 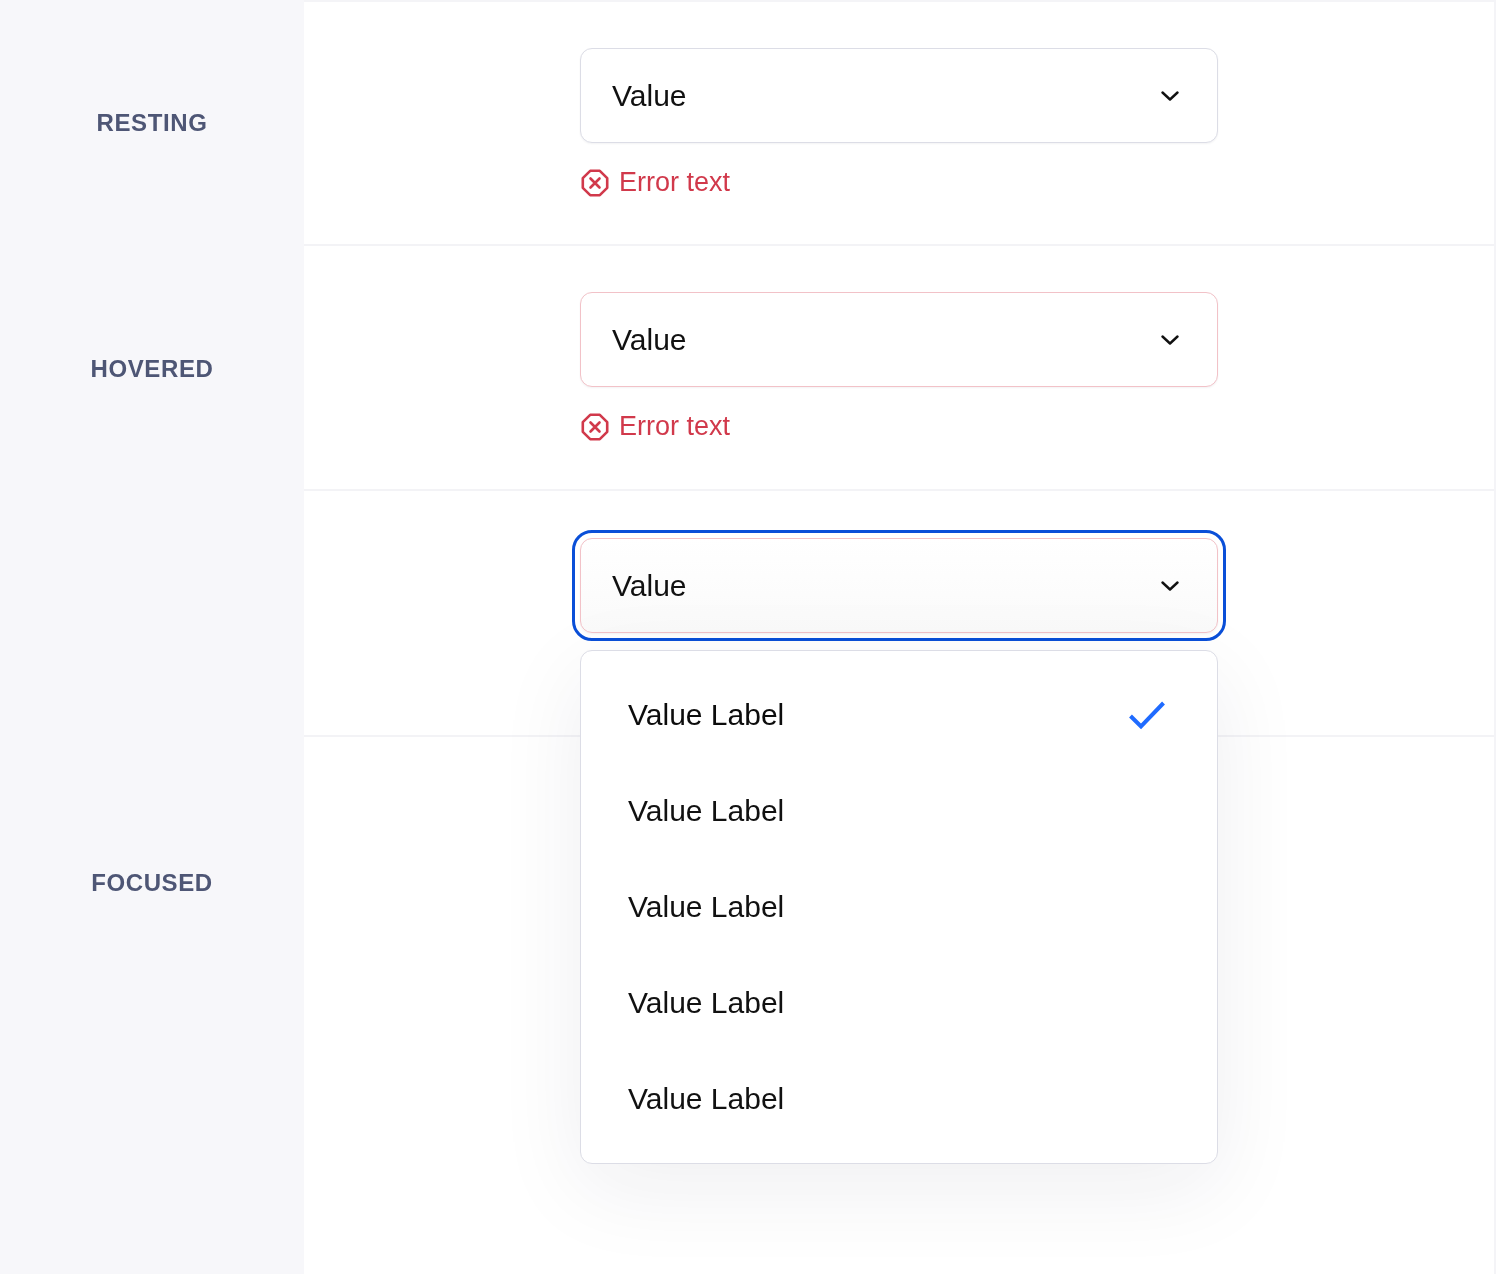 What do you see at coordinates (1147, 715) in the screenshot?
I see `checkmark-icon` at bounding box center [1147, 715].